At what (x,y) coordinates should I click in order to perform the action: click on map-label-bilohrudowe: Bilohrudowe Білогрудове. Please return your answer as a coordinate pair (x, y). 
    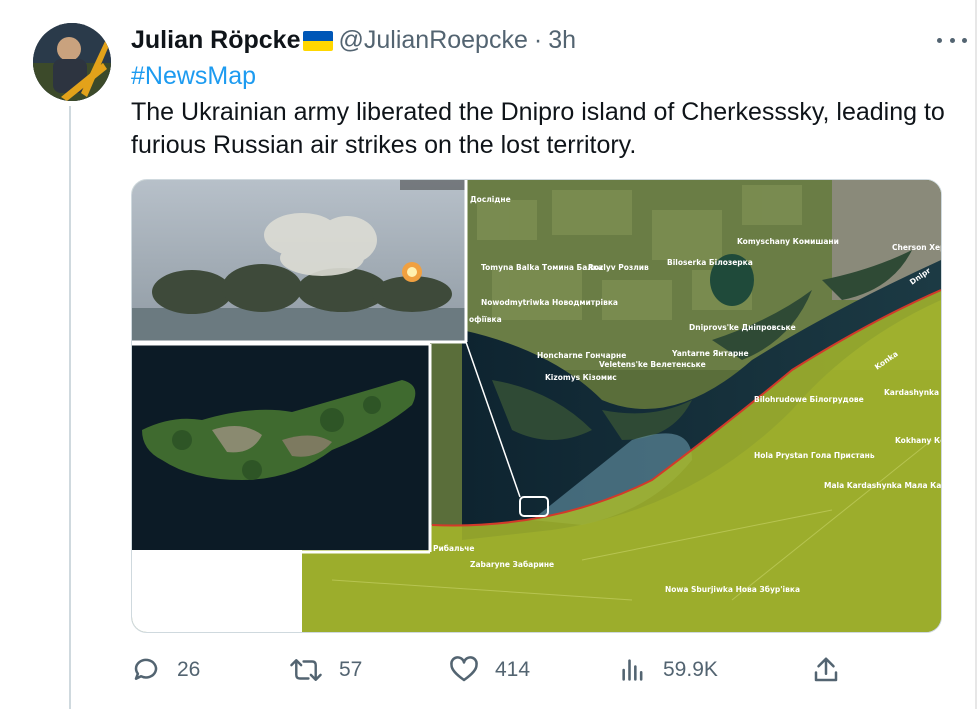
    Looking at the image, I should click on (809, 399).